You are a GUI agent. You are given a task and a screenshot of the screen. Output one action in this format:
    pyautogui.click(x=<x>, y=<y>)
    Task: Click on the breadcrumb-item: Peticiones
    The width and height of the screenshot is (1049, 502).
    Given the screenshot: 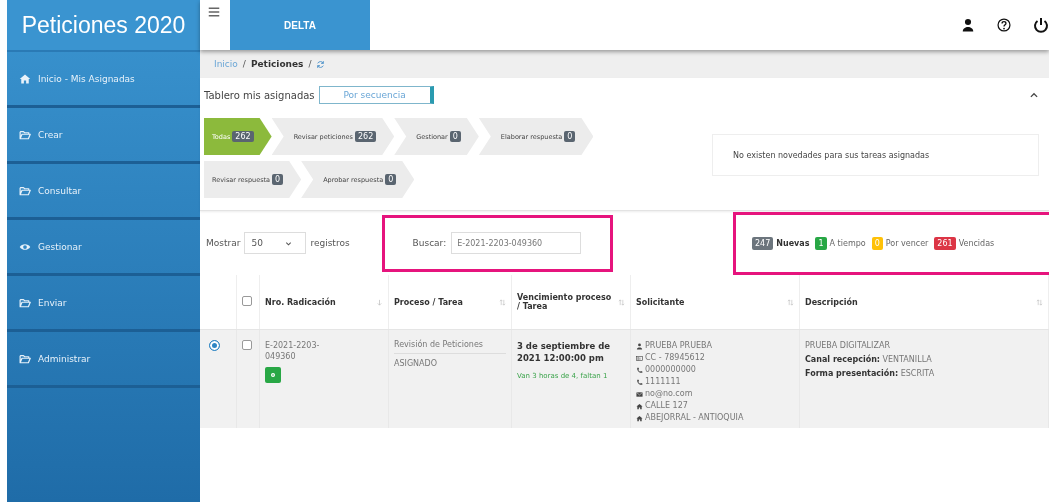 What is the action you would take?
    pyautogui.click(x=277, y=64)
    